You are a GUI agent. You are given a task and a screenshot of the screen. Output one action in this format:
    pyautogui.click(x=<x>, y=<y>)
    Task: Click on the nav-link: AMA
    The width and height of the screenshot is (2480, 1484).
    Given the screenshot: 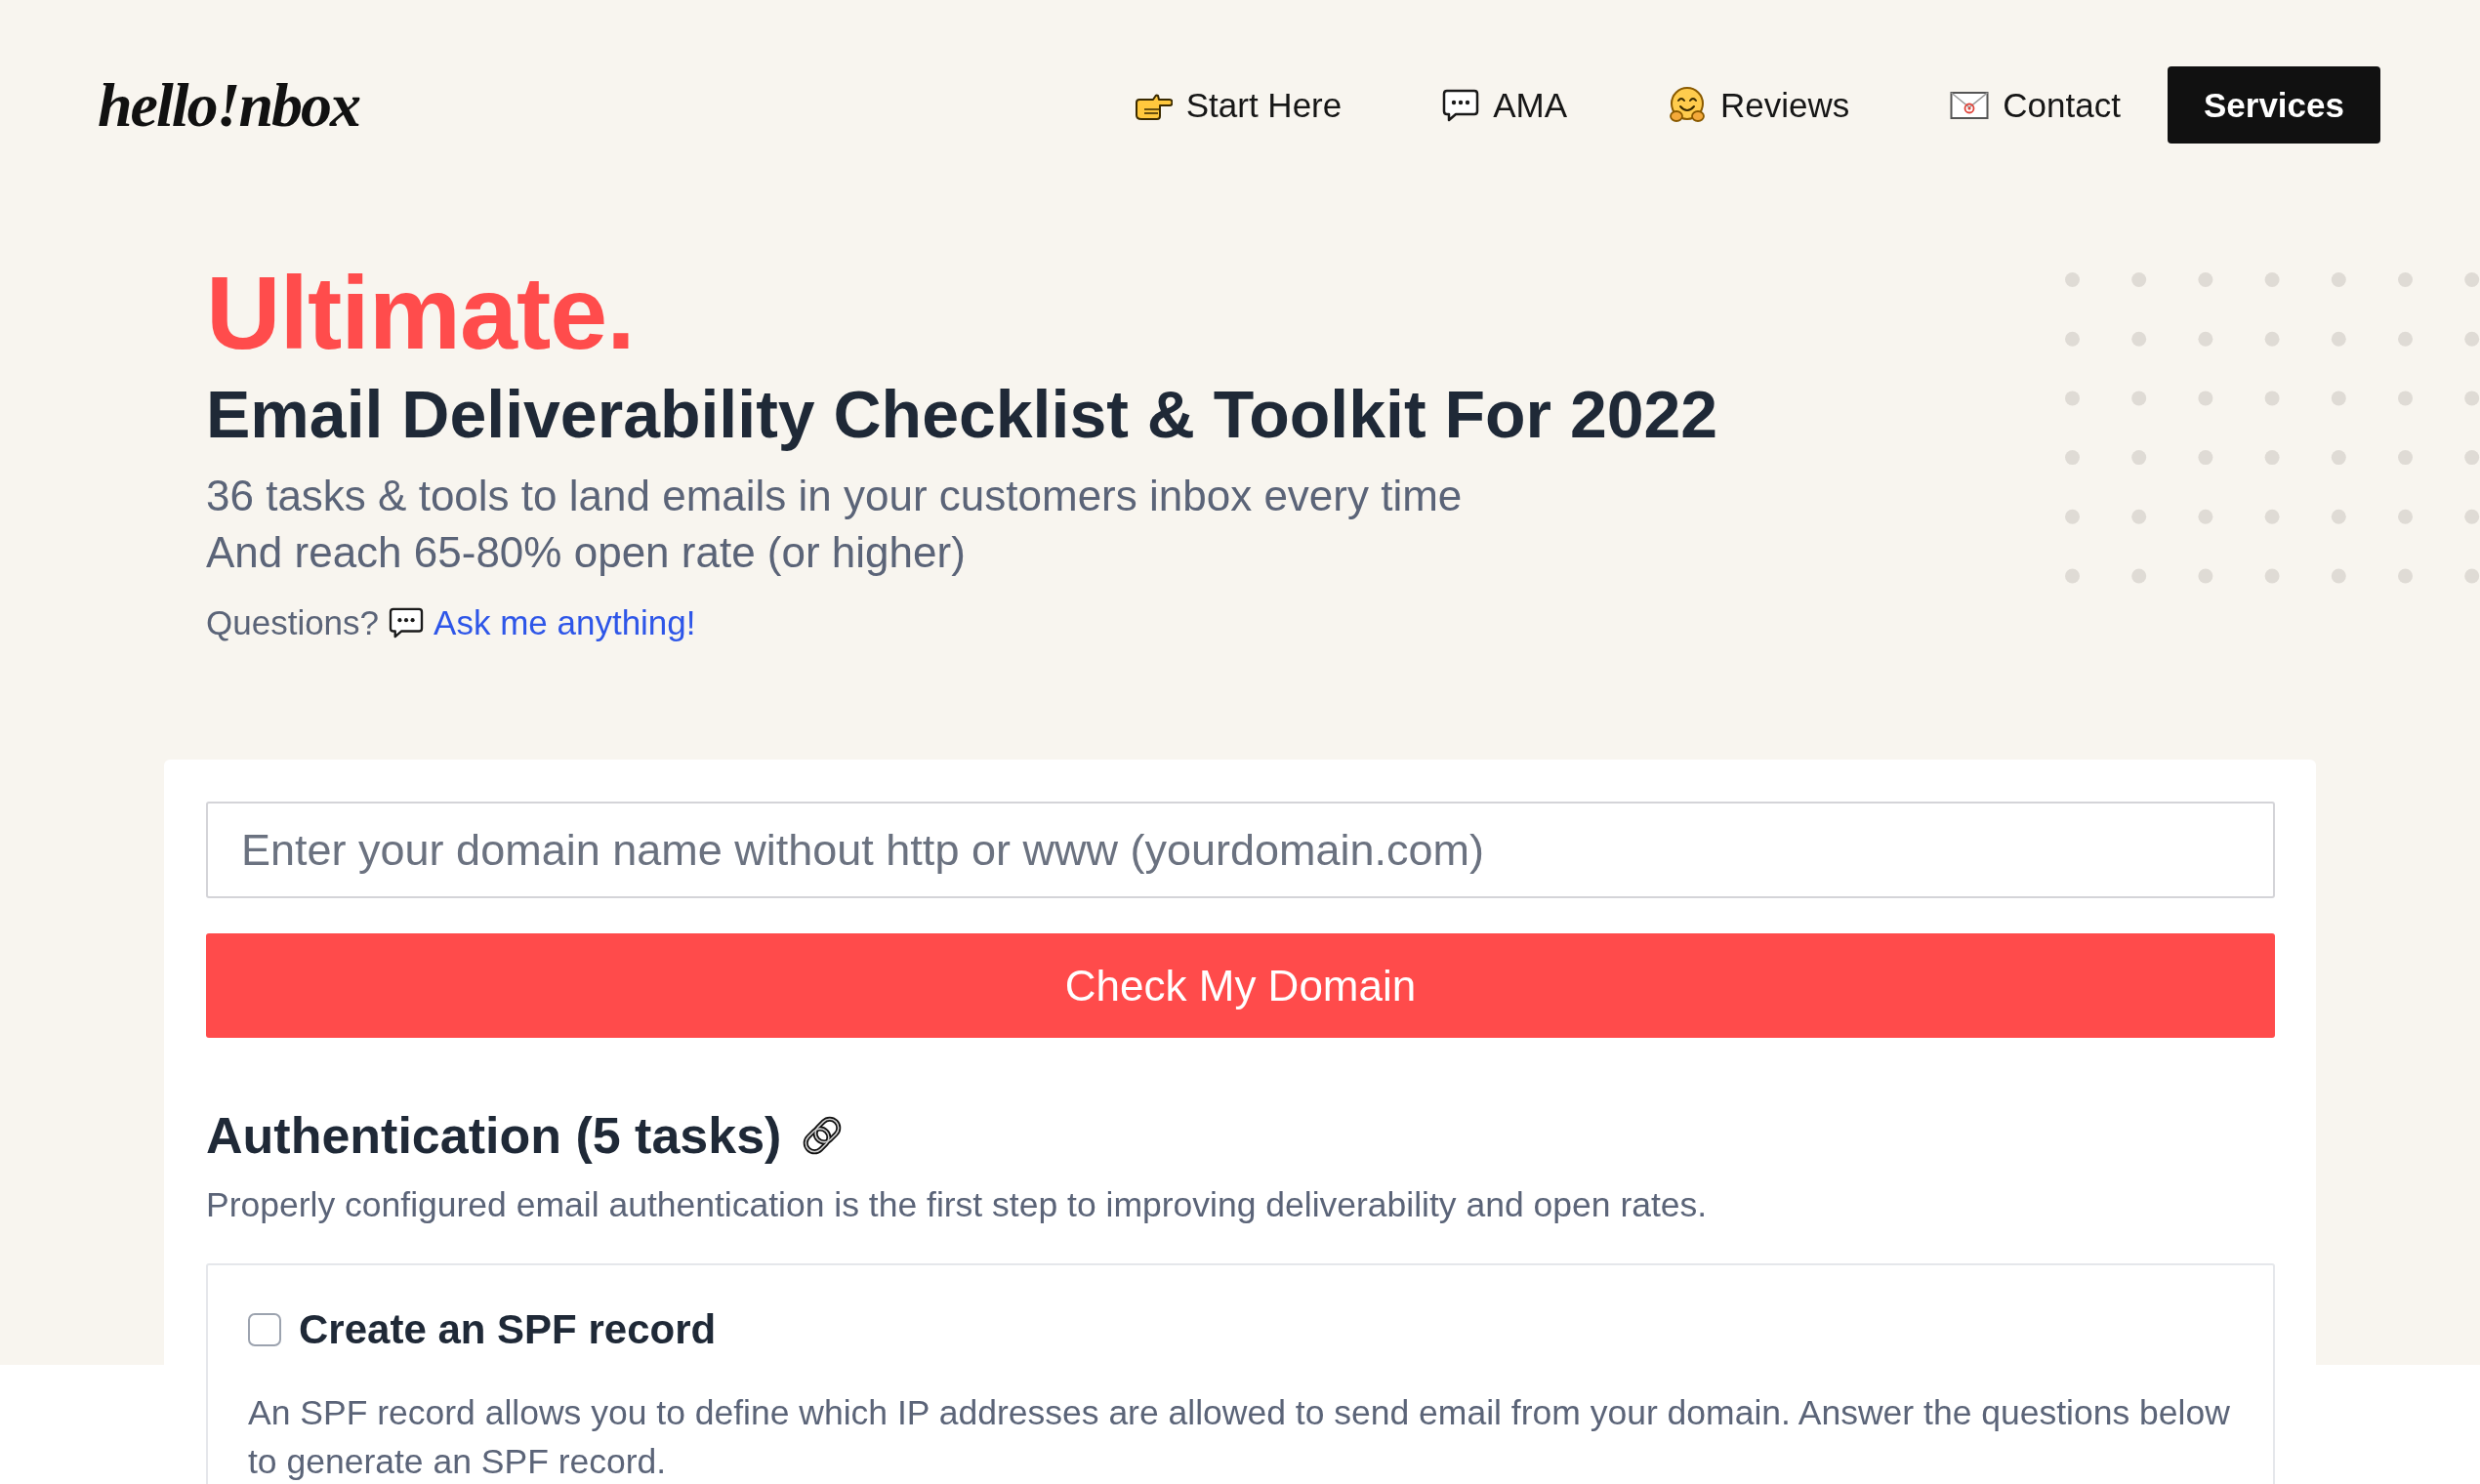 What is the action you would take?
    pyautogui.click(x=1505, y=105)
    